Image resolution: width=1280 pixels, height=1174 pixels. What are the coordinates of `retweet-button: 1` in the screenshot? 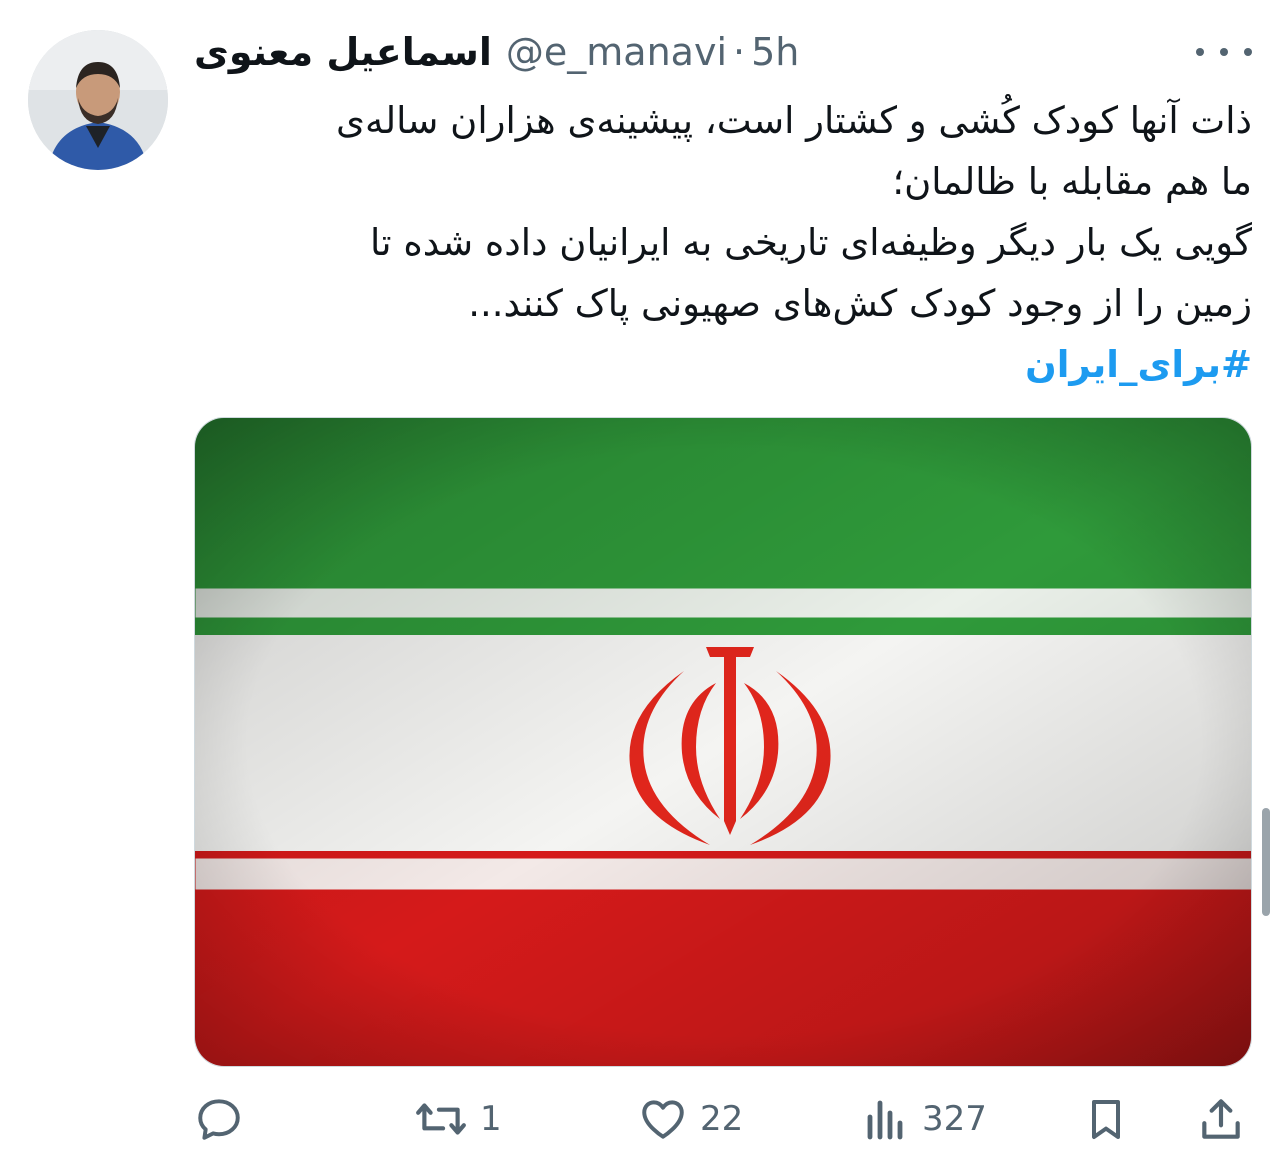 It's located at (458, 1119).